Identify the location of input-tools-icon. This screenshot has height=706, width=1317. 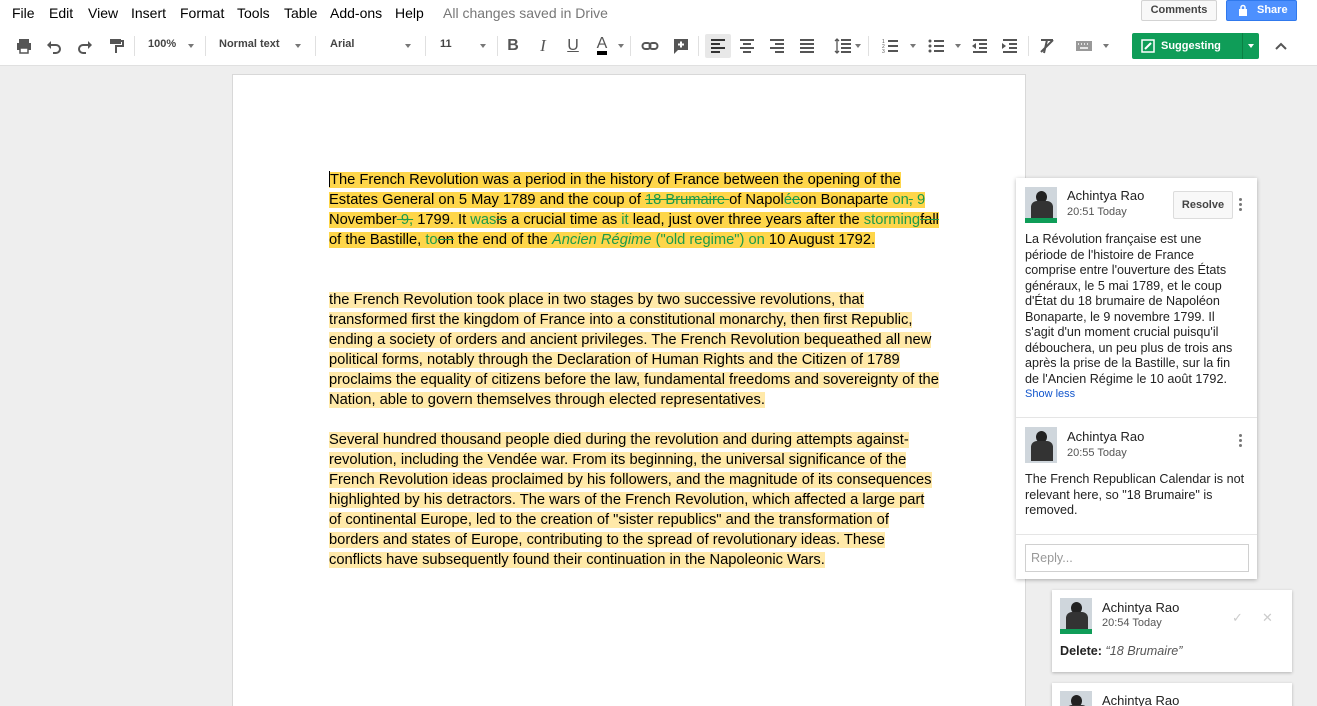
(1084, 46).